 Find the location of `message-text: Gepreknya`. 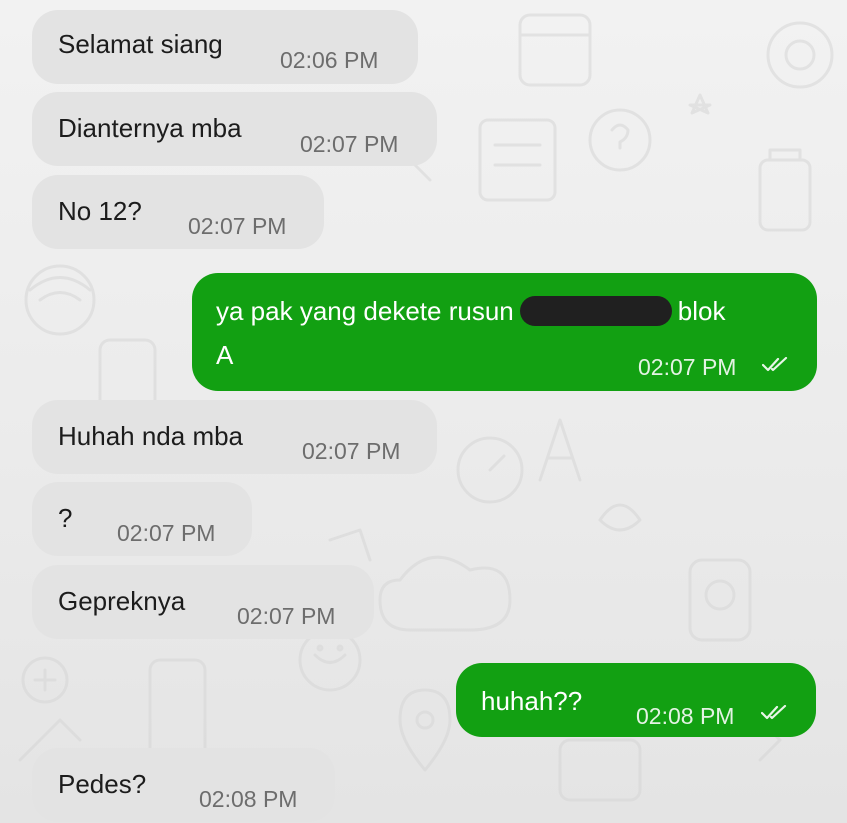

message-text: Gepreknya is located at coordinates (122, 601).